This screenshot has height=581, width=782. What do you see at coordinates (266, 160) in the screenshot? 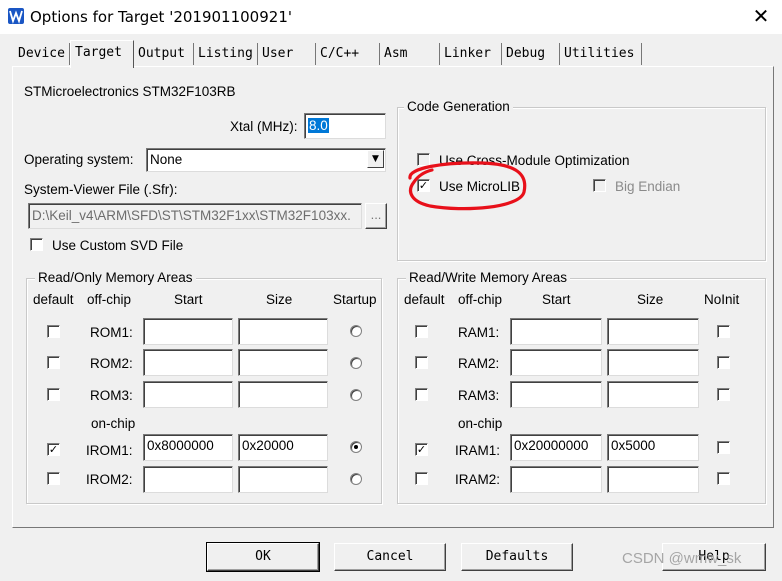
I see `os-select: None ▼` at bounding box center [266, 160].